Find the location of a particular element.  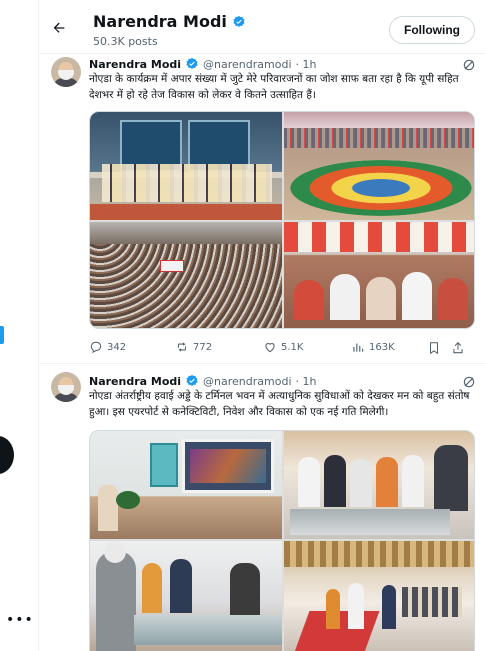

repost-button: 772 is located at coordinates (193, 347).